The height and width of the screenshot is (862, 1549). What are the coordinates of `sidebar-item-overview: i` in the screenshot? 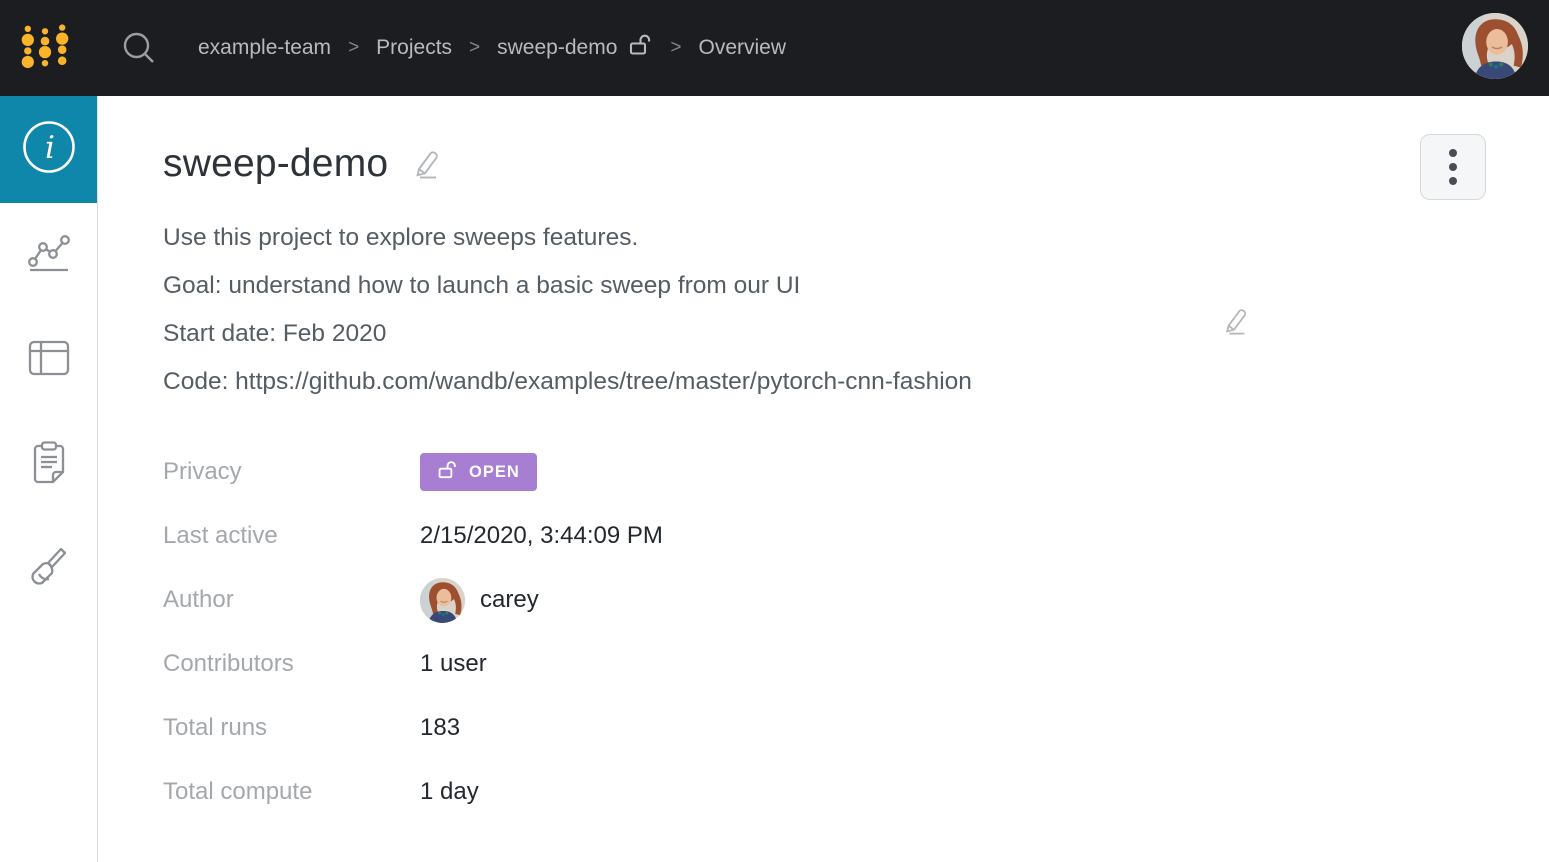 It's located at (48, 149).